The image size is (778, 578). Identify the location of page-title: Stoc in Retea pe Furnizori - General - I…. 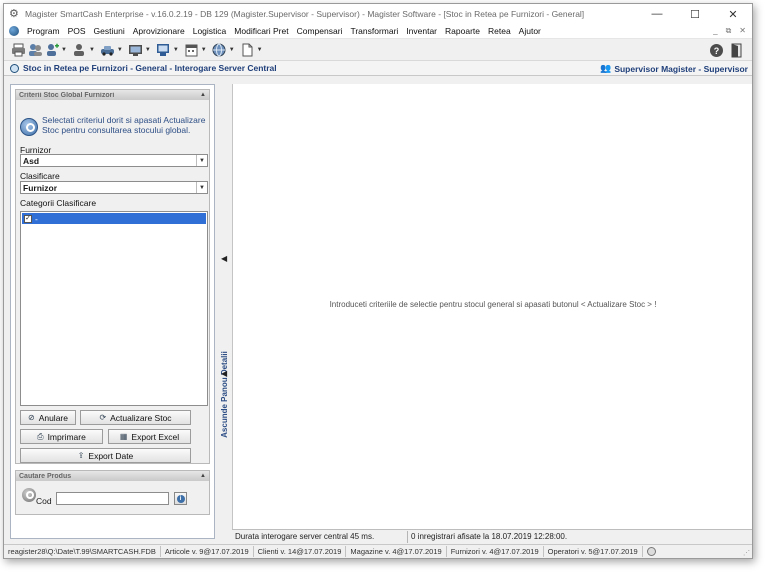
(150, 68).